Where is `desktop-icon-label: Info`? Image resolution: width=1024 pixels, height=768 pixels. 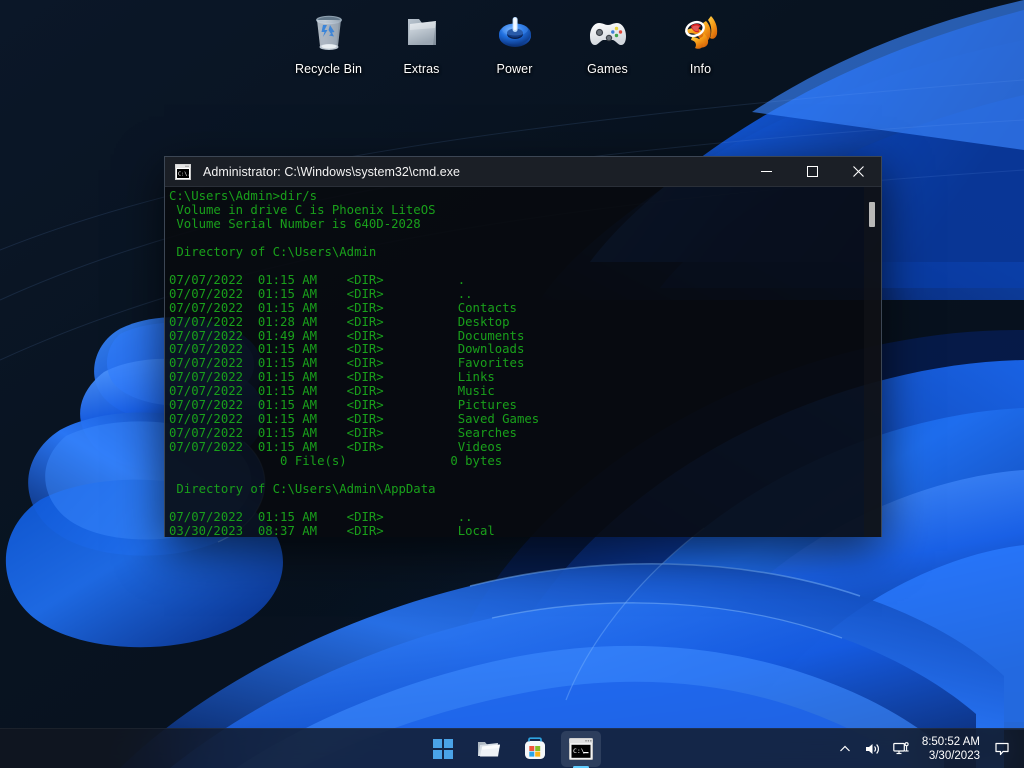
desktop-icon-label: Info is located at coordinates (700, 69).